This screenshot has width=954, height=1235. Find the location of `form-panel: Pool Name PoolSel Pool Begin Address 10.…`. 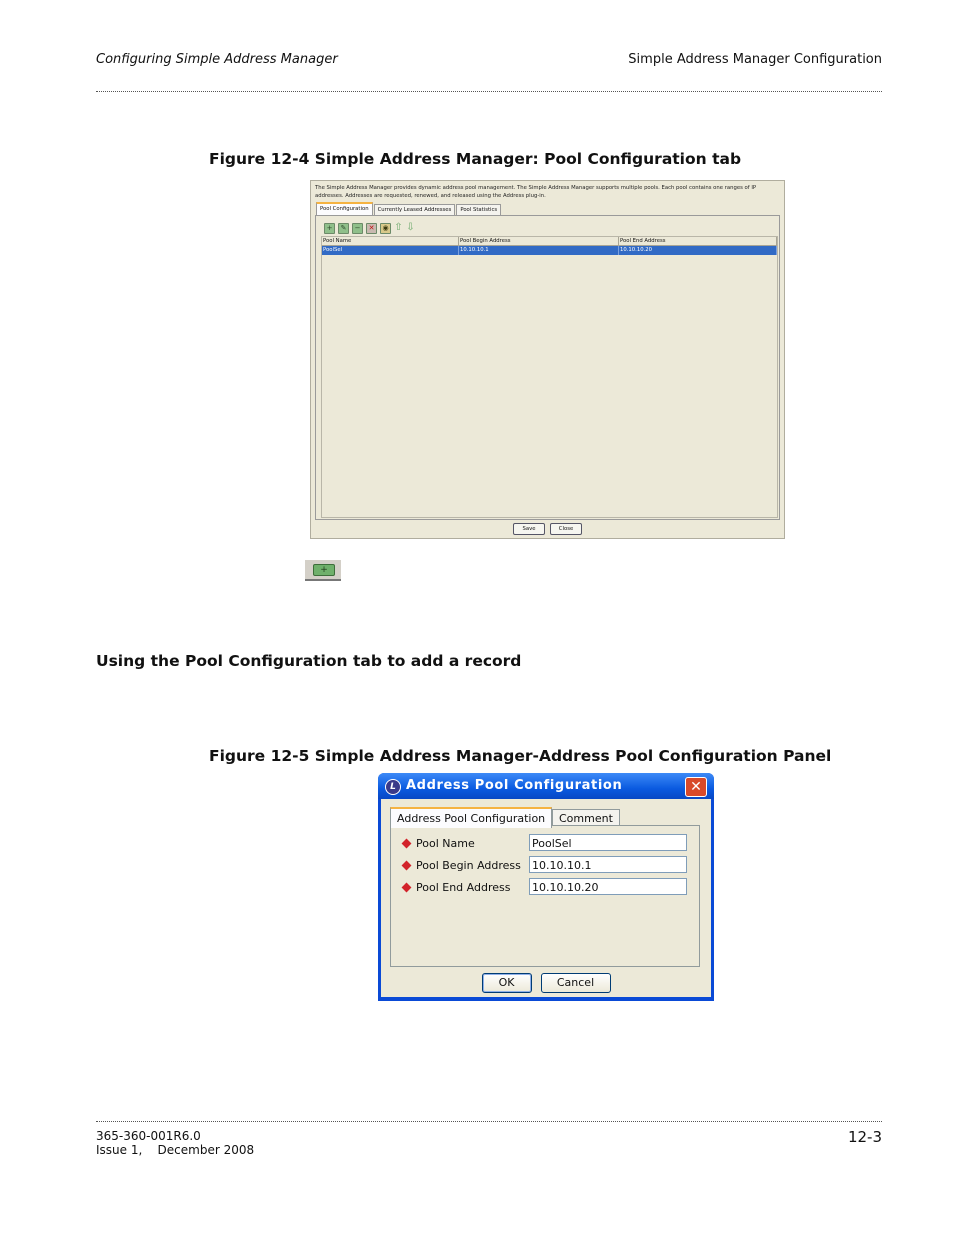

form-panel: Pool Name PoolSel Pool Begin Address 10.… is located at coordinates (545, 896).